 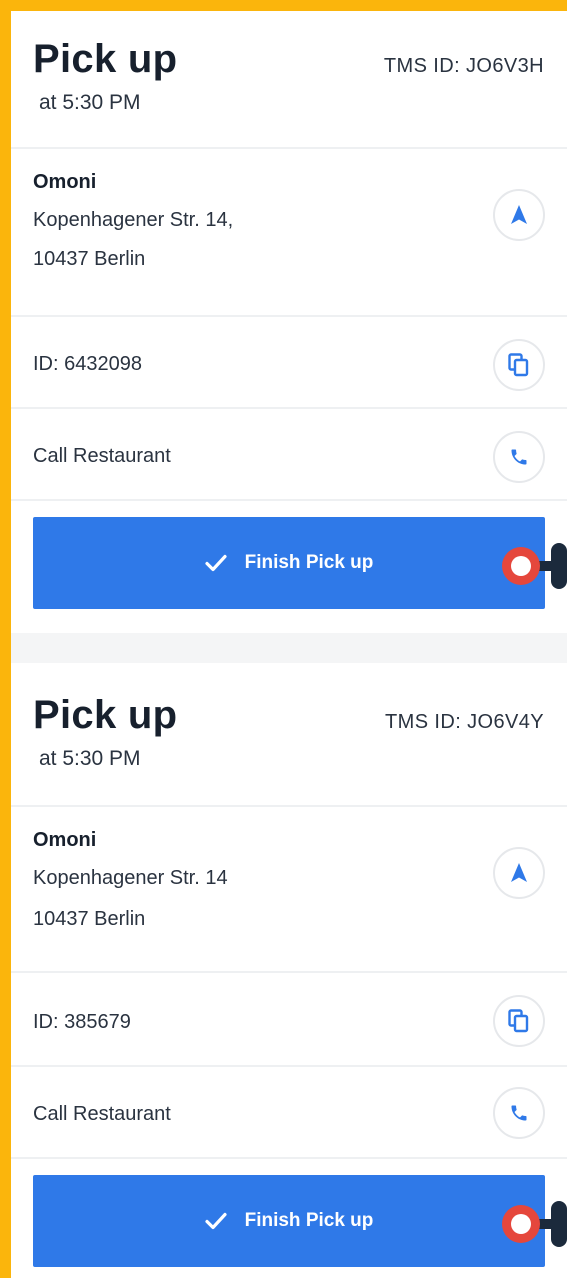 I want to click on address-street: Kopenhagener Str. 14, so click(x=130, y=878).